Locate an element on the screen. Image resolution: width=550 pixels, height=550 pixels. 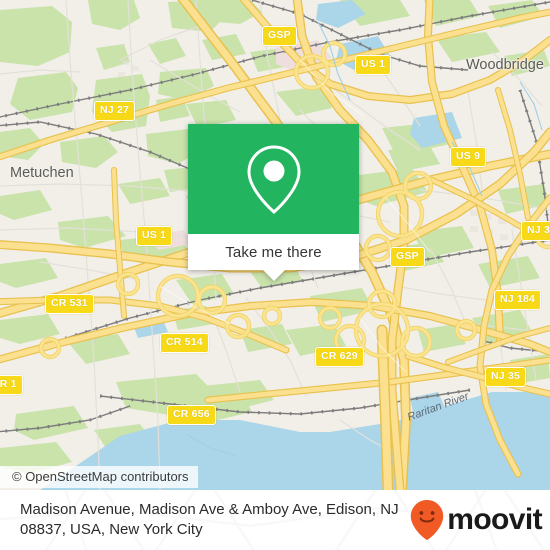
road-shield-nj35-upper: NJ 35 is located at coordinates (535, 231).